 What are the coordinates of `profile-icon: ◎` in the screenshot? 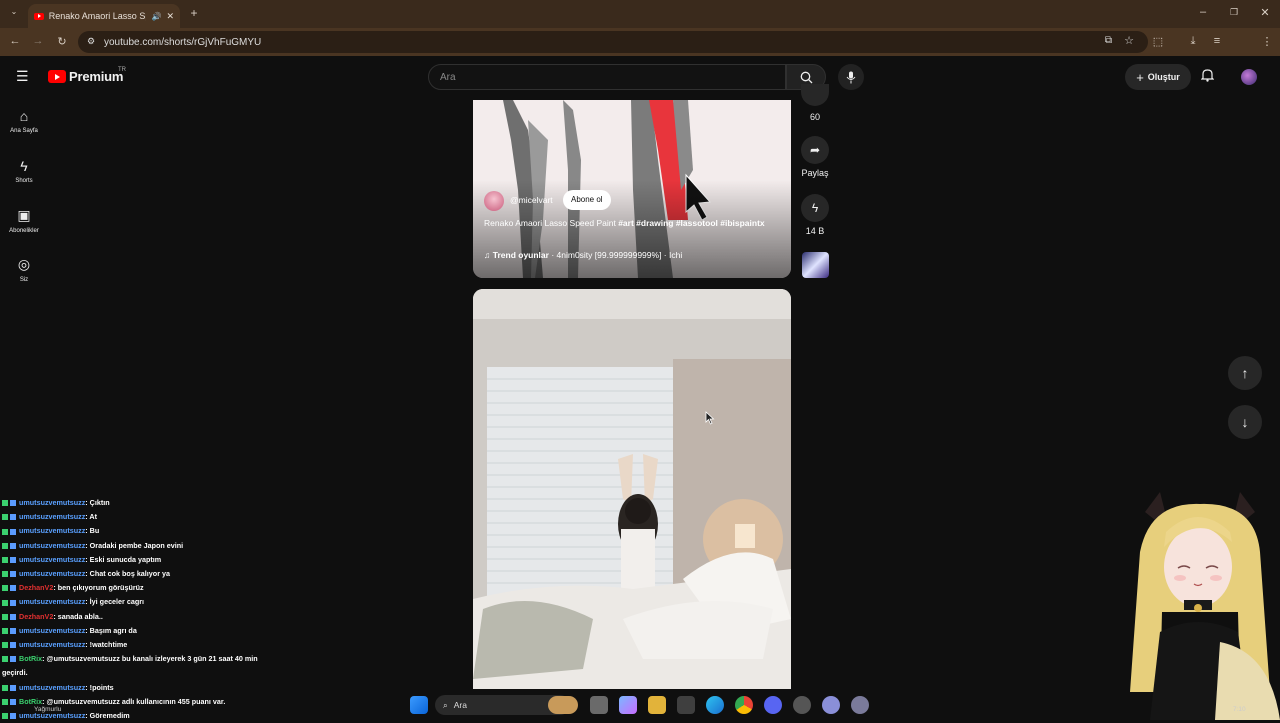 It's located at (24, 264).